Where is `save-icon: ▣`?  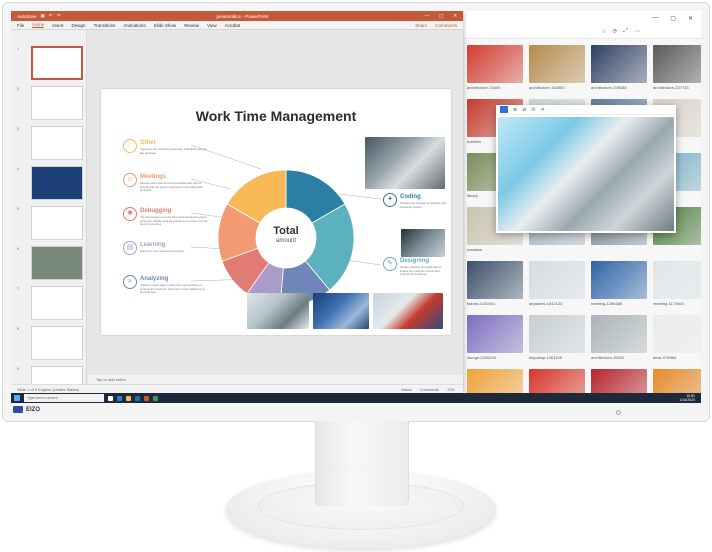
save-icon: ▣ is located at coordinates (43, 16).